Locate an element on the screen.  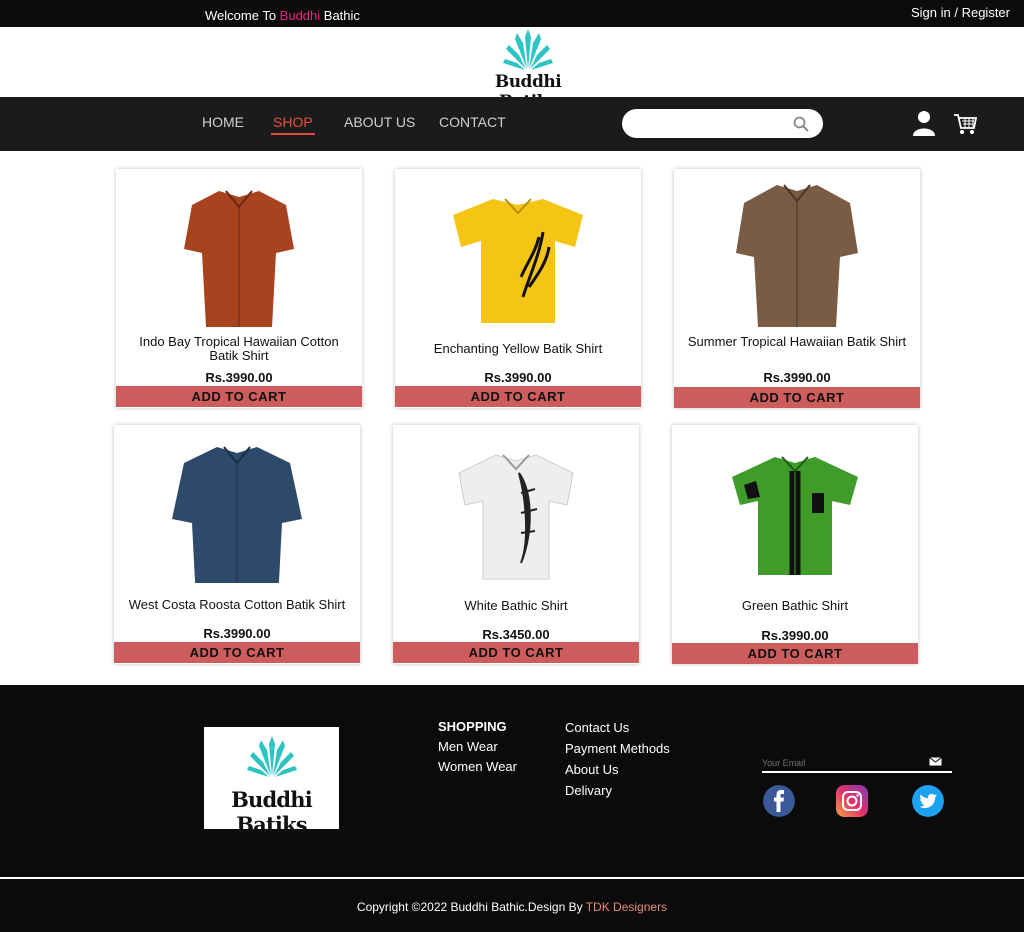
newsletter-email is located at coordinates (857, 763).